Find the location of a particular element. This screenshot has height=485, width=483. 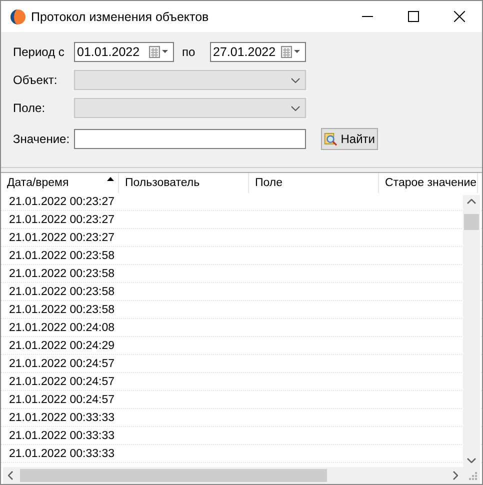

column-header: Поле is located at coordinates (314, 183).